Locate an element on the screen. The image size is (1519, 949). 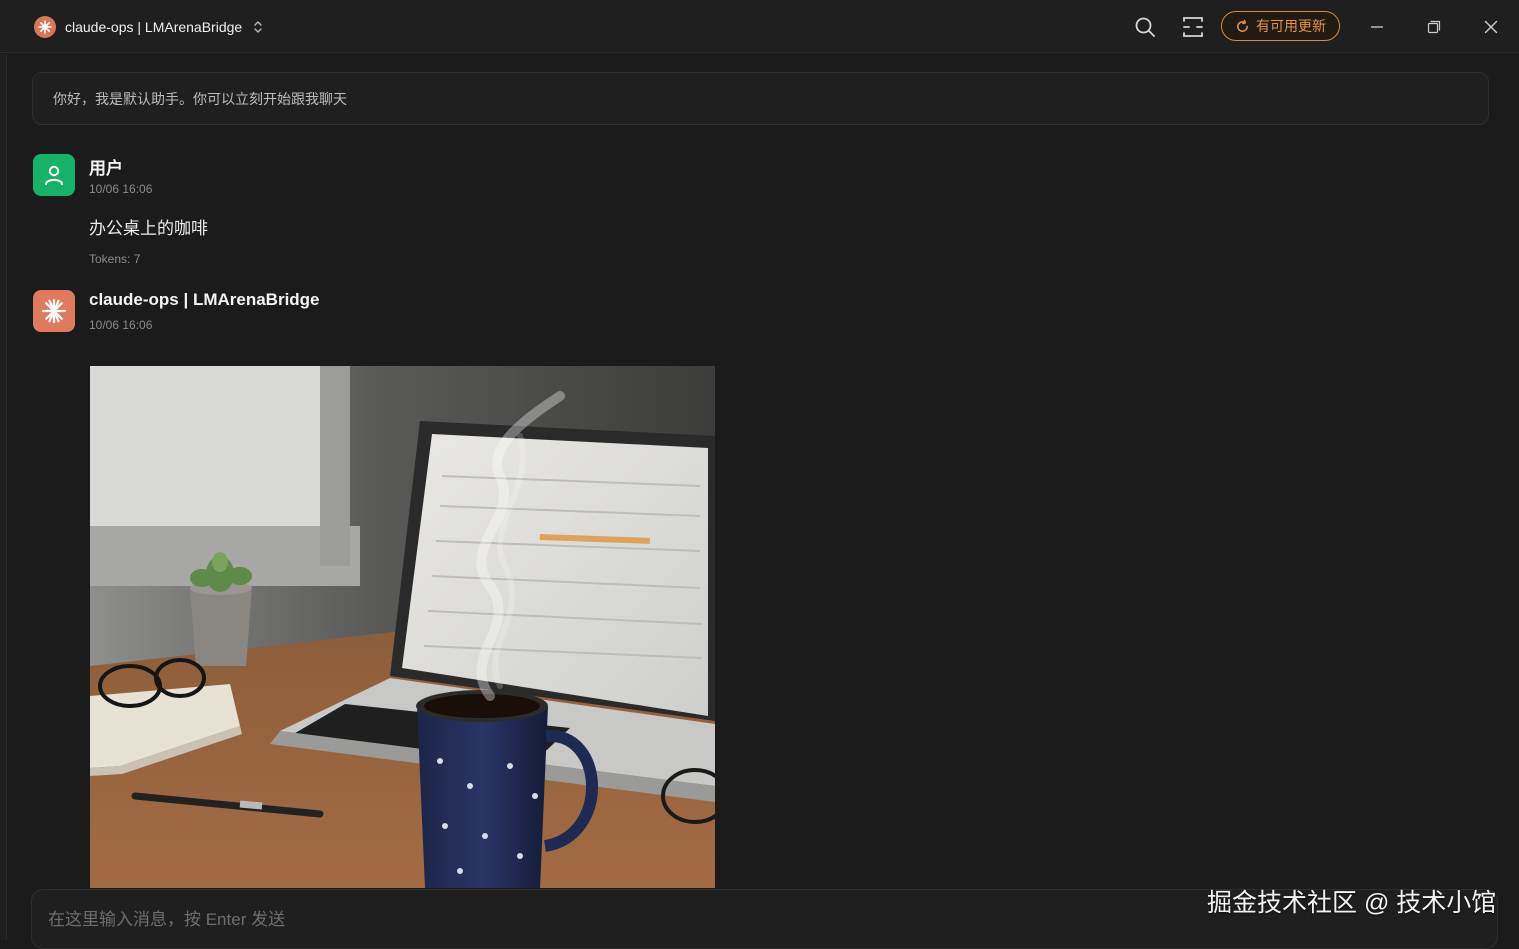
minimize-icon is located at coordinates (1377, 27).